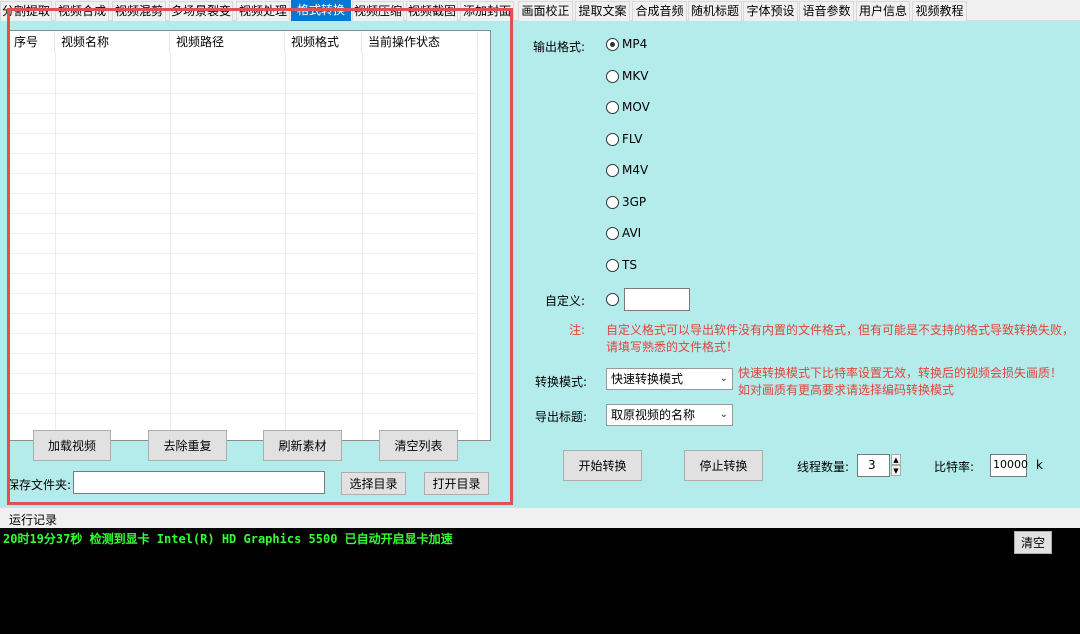 The height and width of the screenshot is (634, 1080). Describe the element at coordinates (635, 76) in the screenshot. I see `format-option-label: MKV` at that location.